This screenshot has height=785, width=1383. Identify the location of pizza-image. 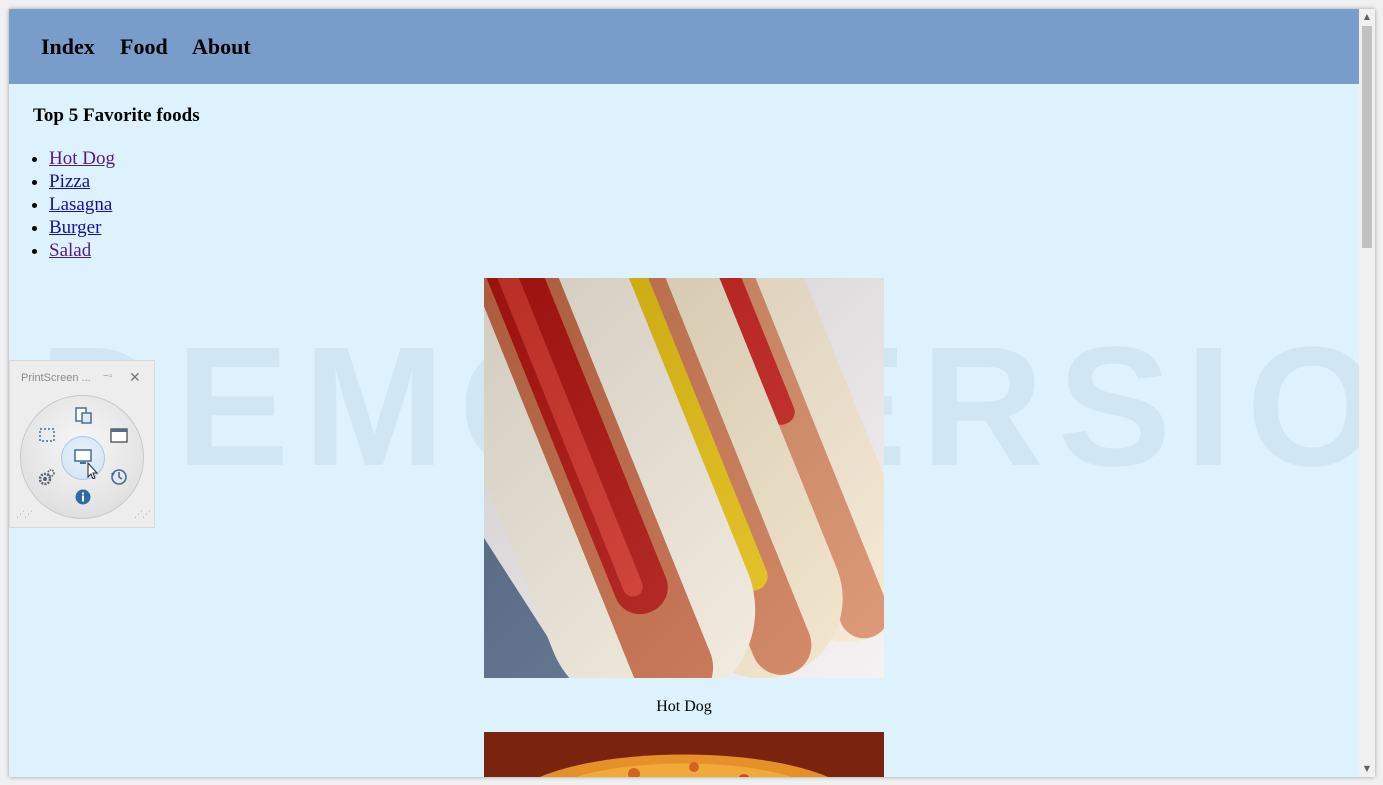
(684, 754).